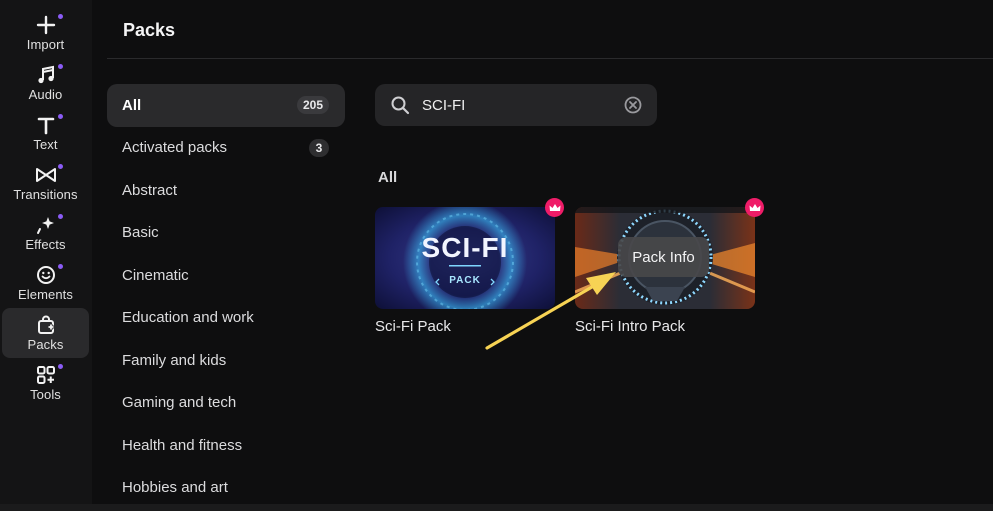  I want to click on category-hobbies-and-art: Hobbies and art, so click(226, 488).